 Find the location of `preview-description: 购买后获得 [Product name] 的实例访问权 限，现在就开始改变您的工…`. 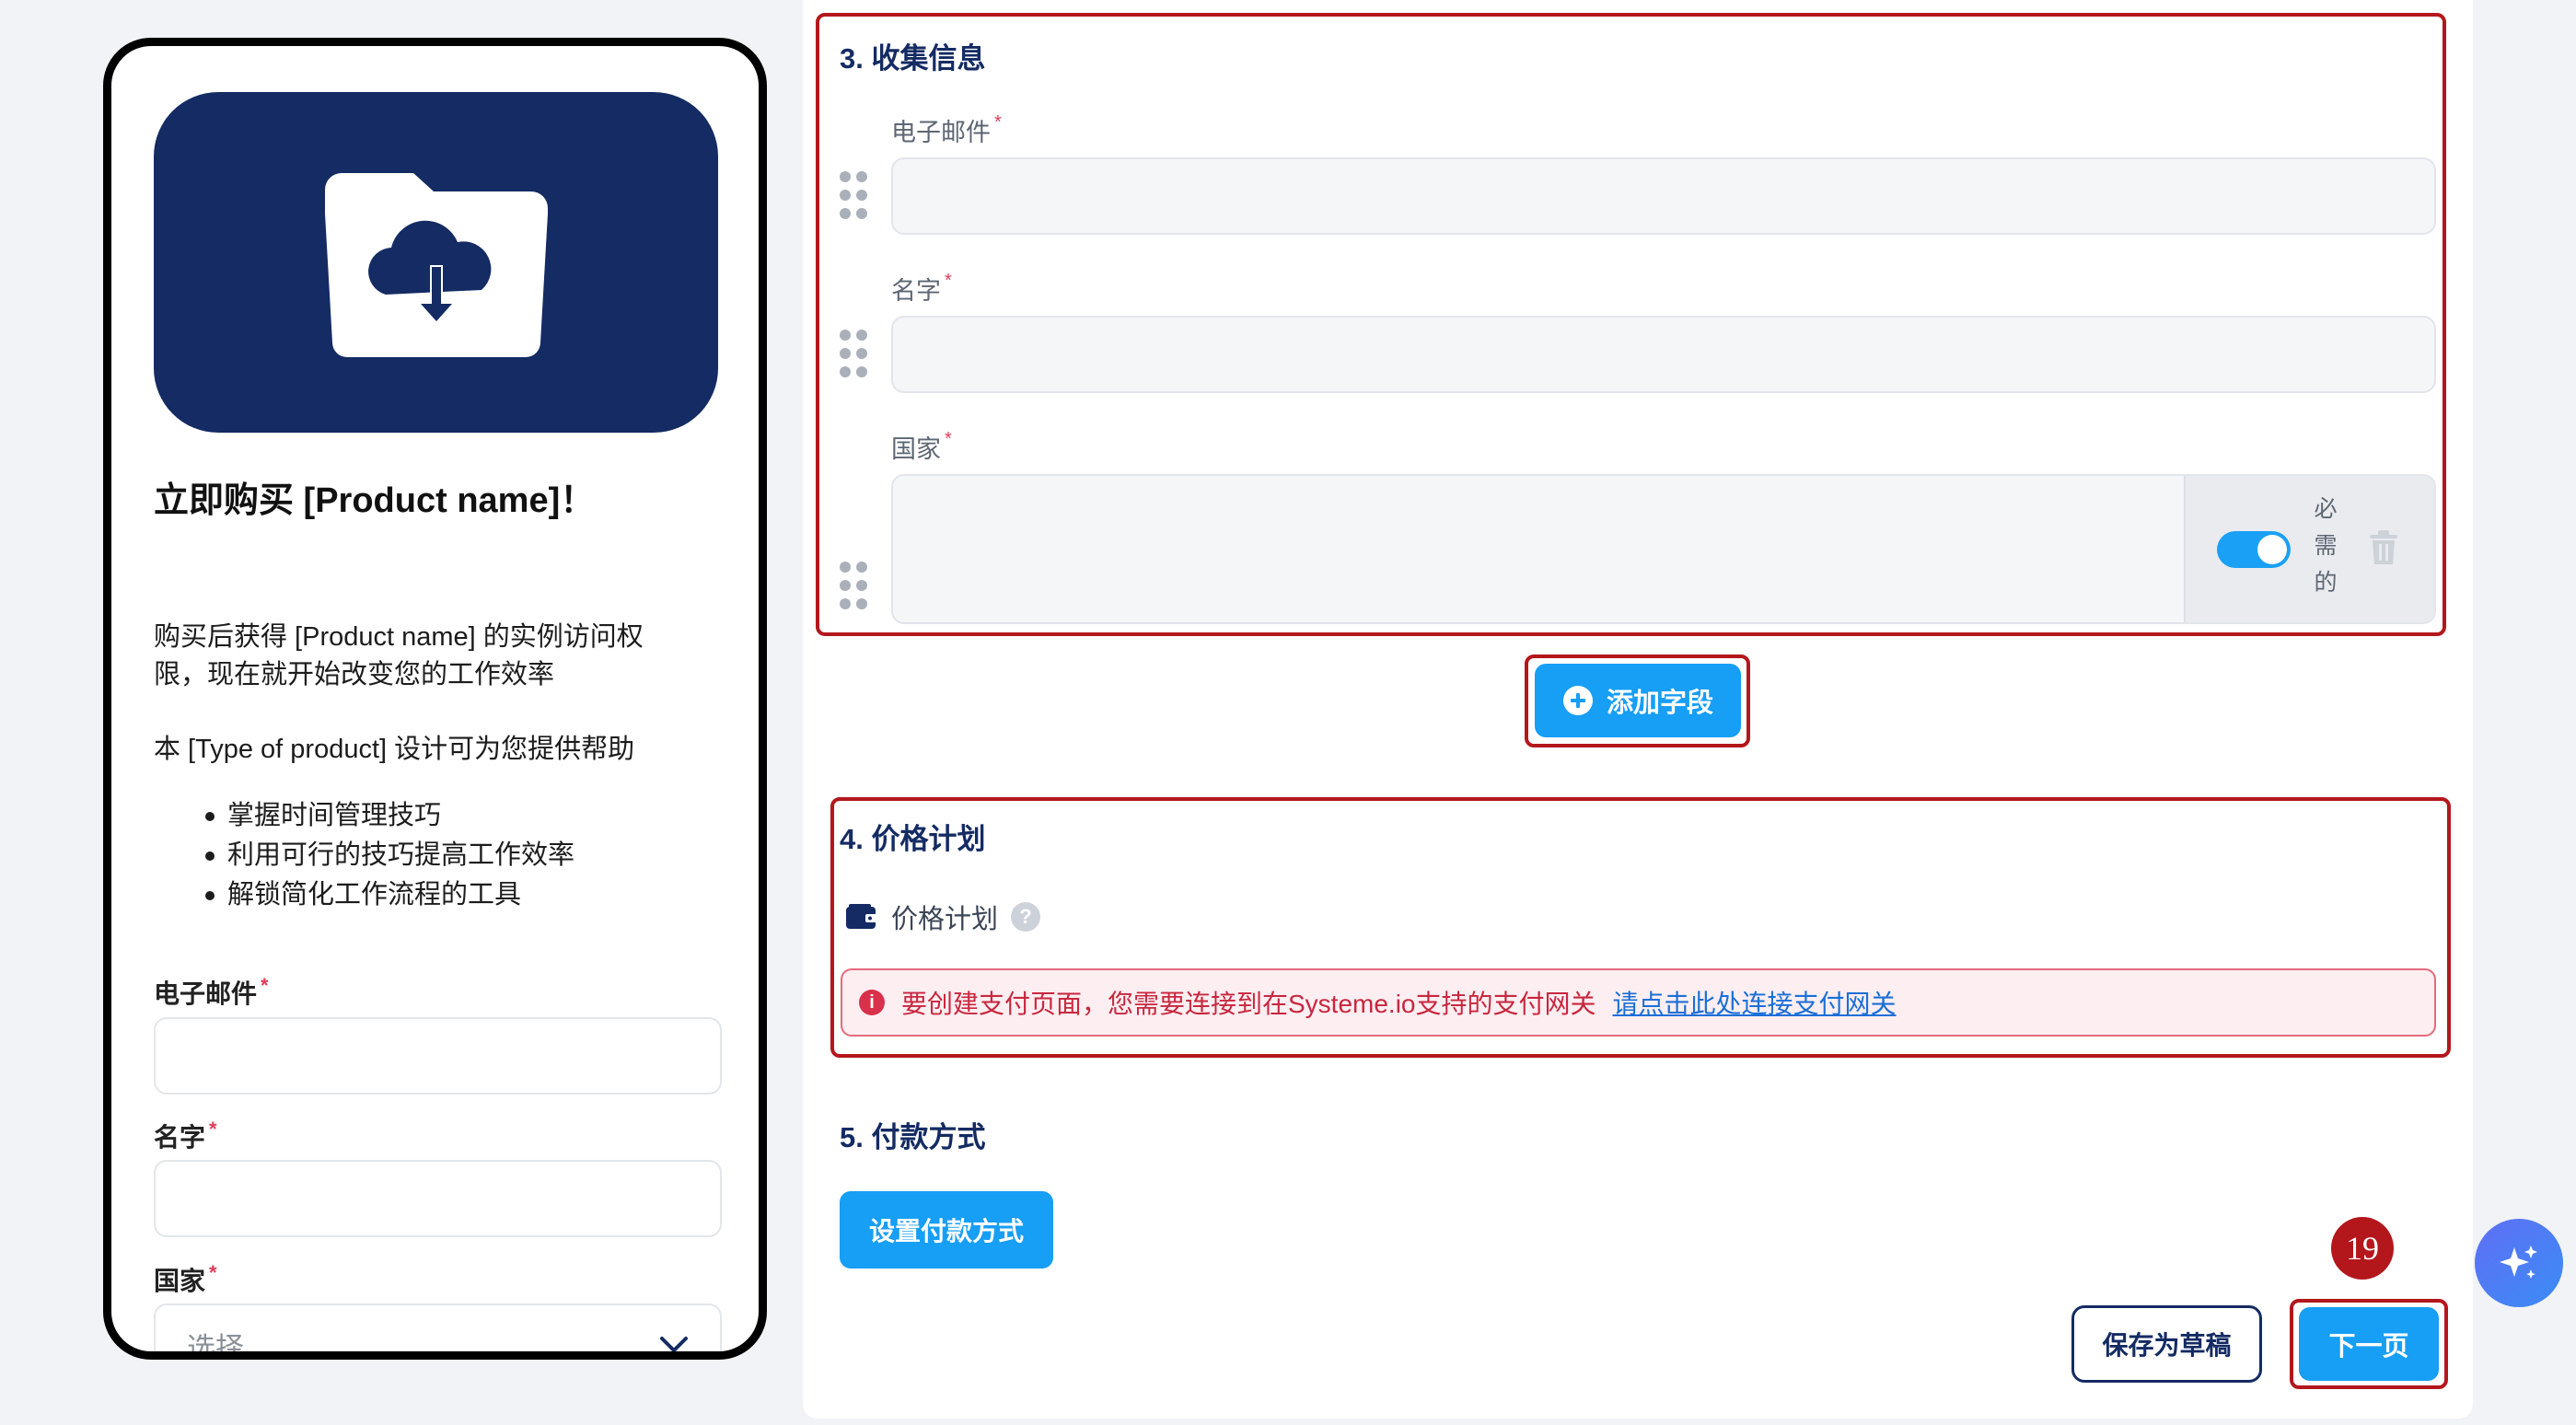

preview-description: 购买后获得 [Product name] 的实例访问权 限，现在就开始改变您的工… is located at coordinates (399, 656).